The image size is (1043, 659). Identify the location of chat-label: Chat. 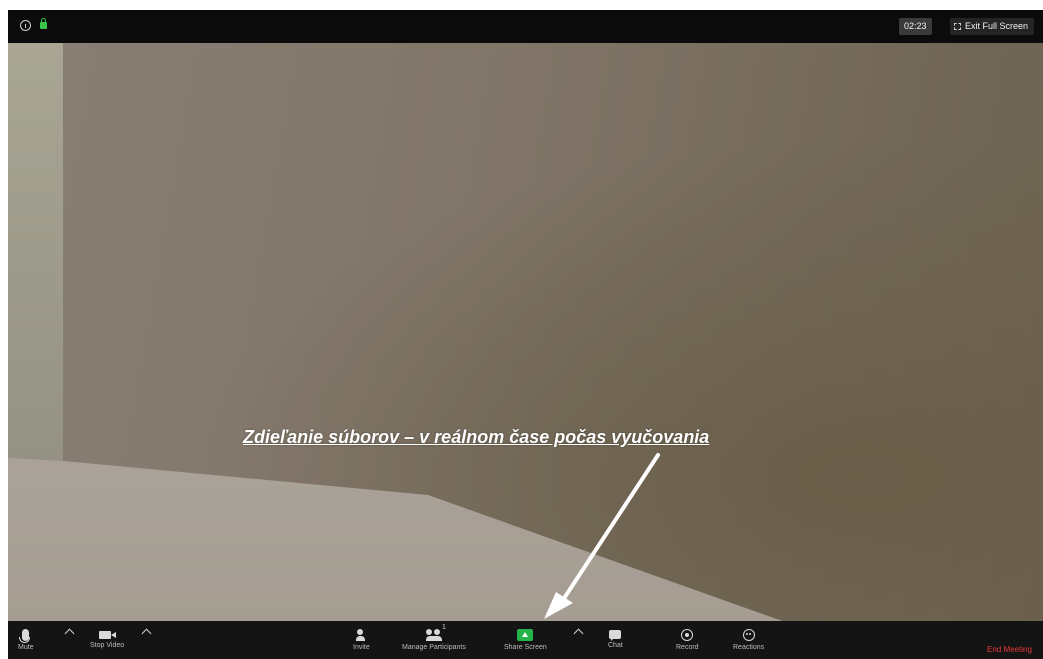
(615, 645).